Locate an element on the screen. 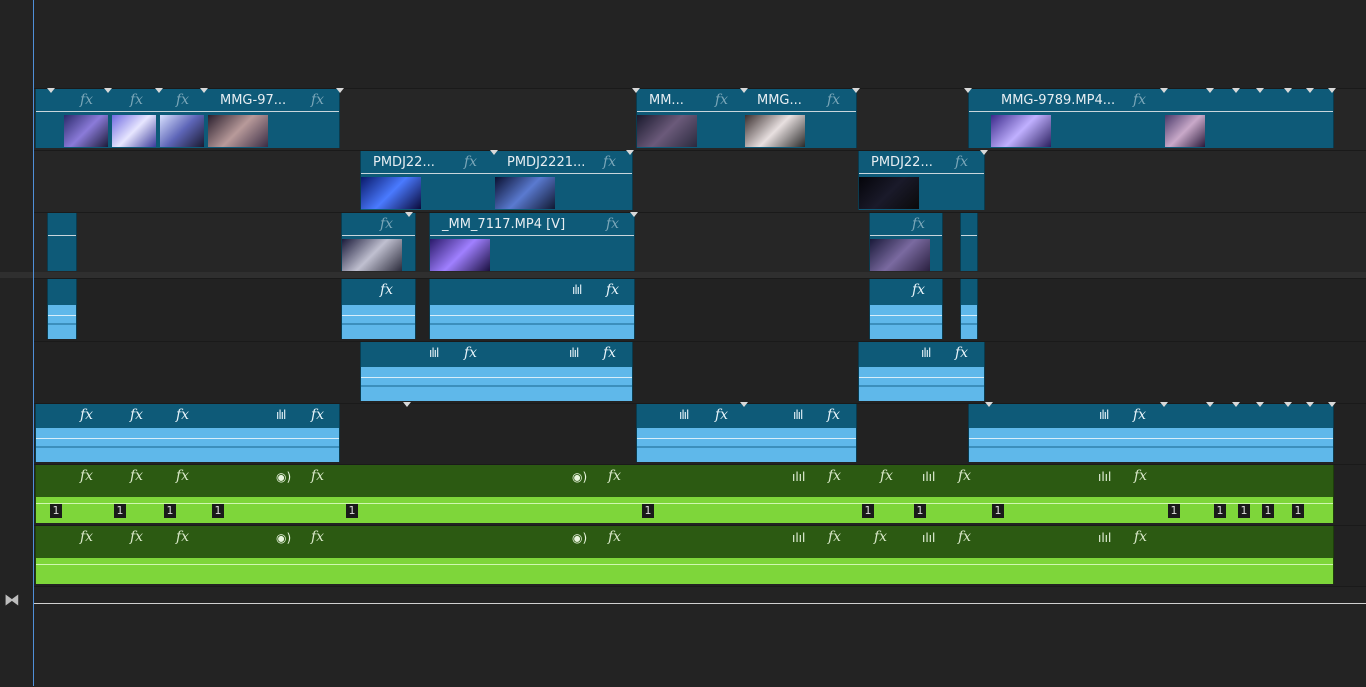 The height and width of the screenshot is (687, 1366). empty-track-area is located at coordinates (700, 636).